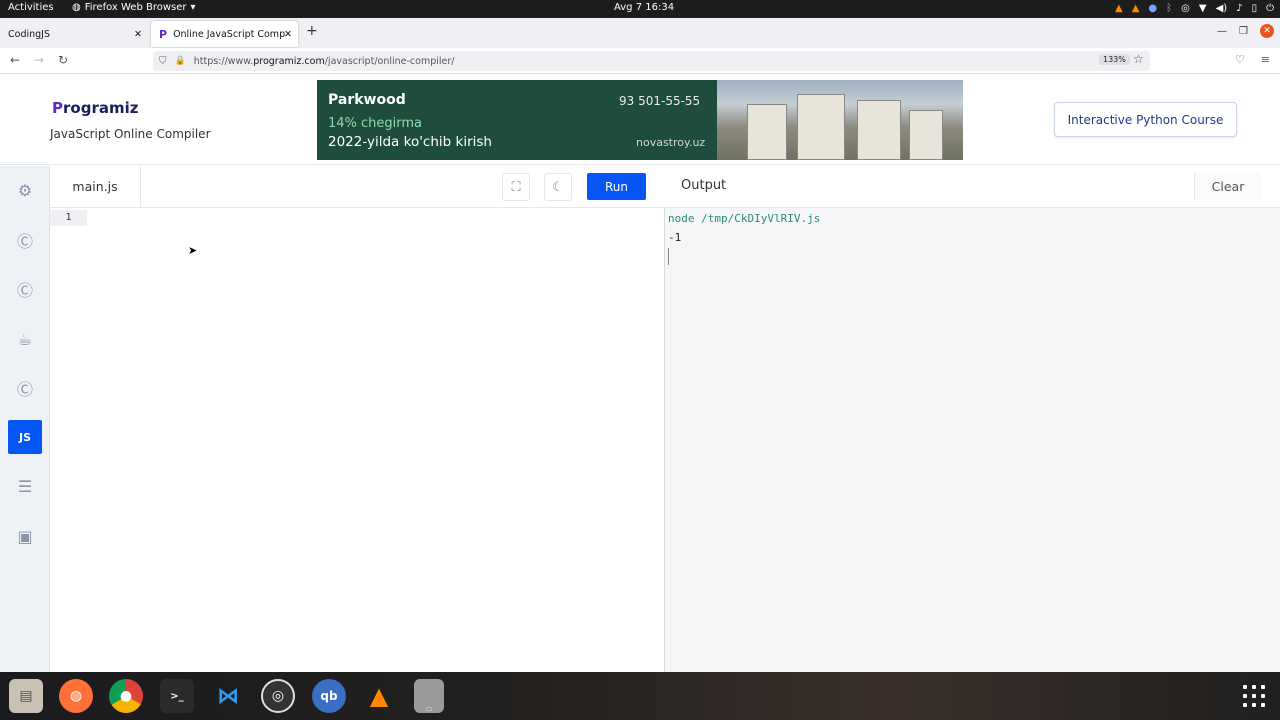  Describe the element at coordinates (95, 186) in the screenshot. I see `file-tab-main-js: main.js` at that location.